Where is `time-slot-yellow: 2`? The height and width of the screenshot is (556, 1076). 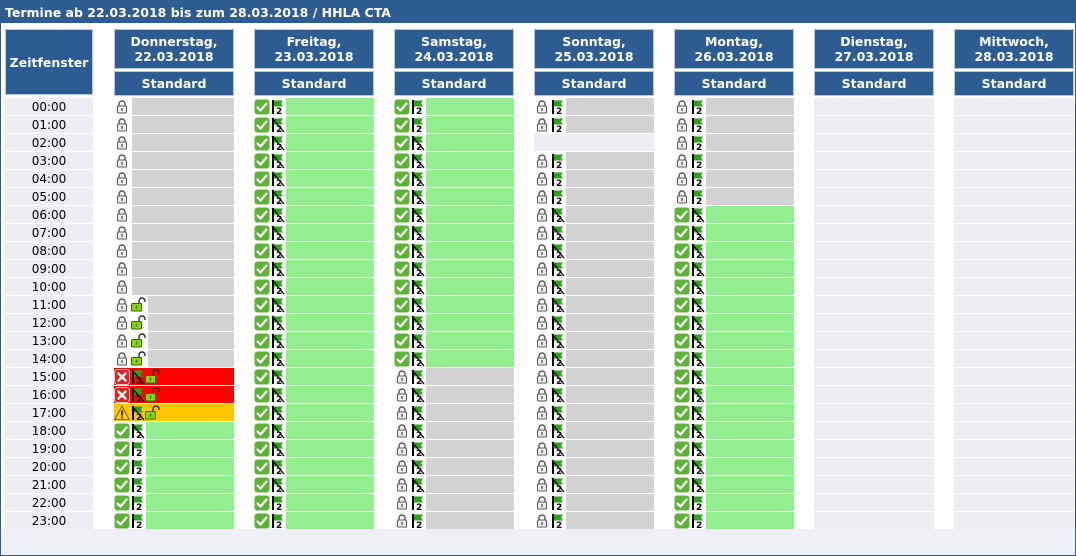
time-slot-yellow: 2 is located at coordinates (174, 412).